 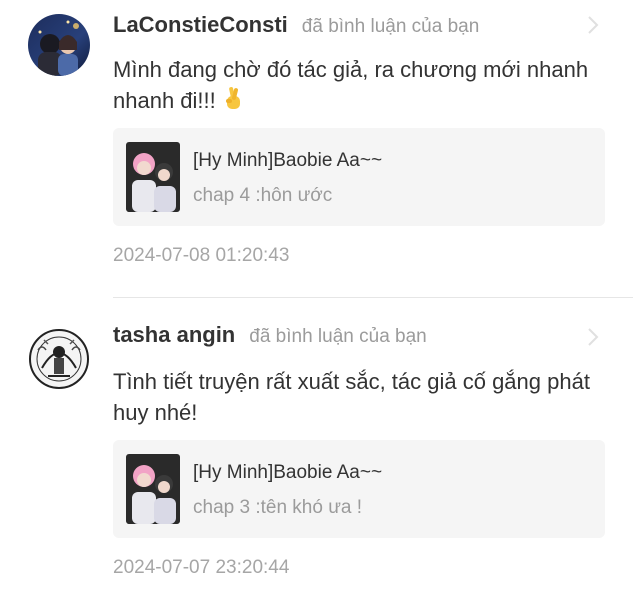 I want to click on chapter-title: chap 3 :tên khó ưa !, so click(x=278, y=507).